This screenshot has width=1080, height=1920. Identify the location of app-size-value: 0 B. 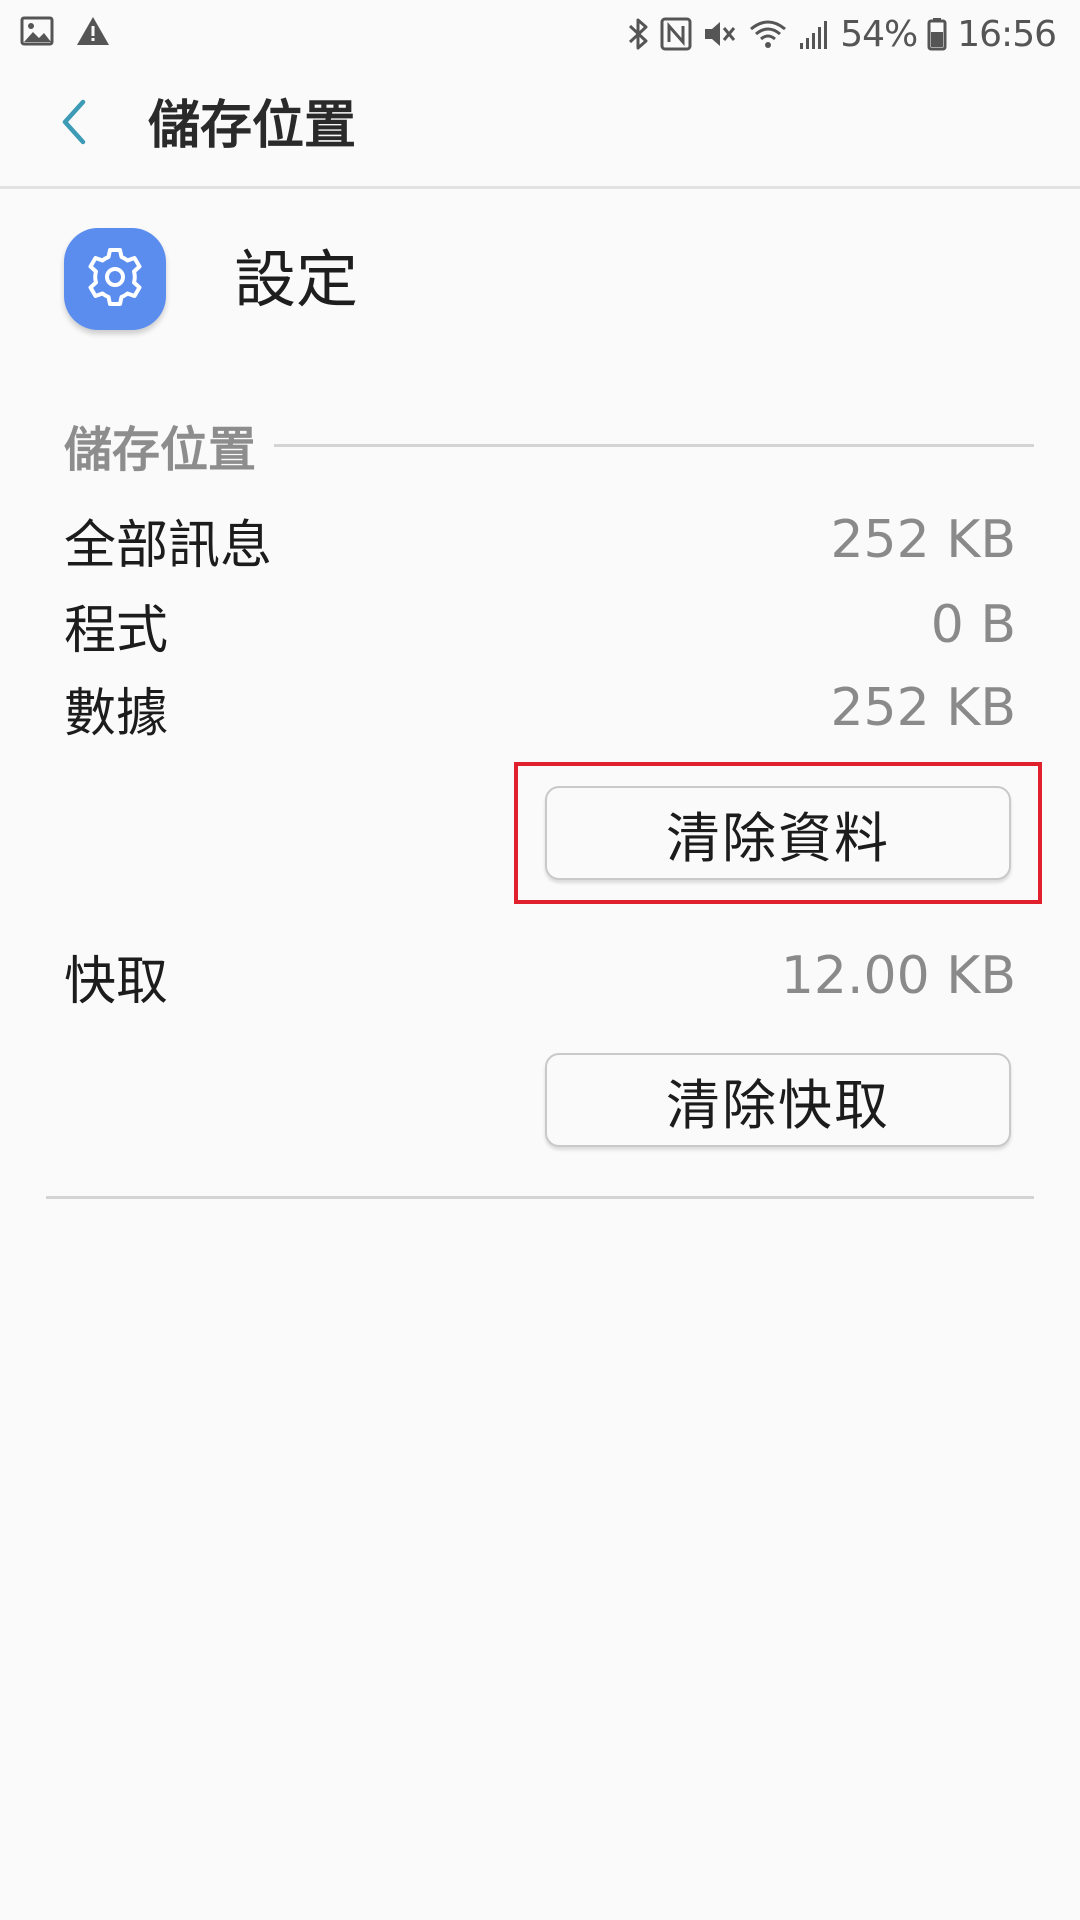
(973, 625).